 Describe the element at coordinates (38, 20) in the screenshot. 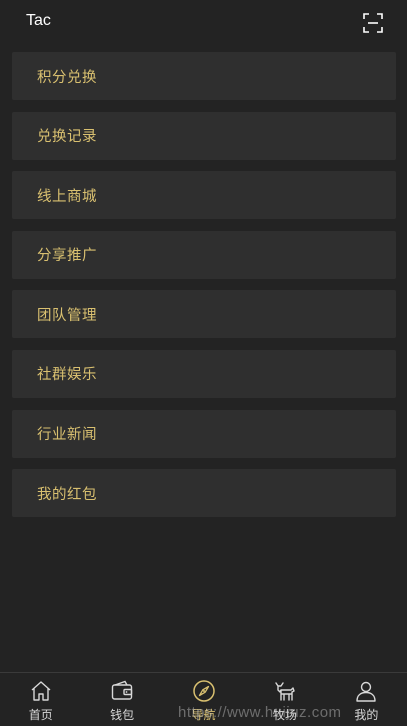

I see `page-title: Tac` at that location.